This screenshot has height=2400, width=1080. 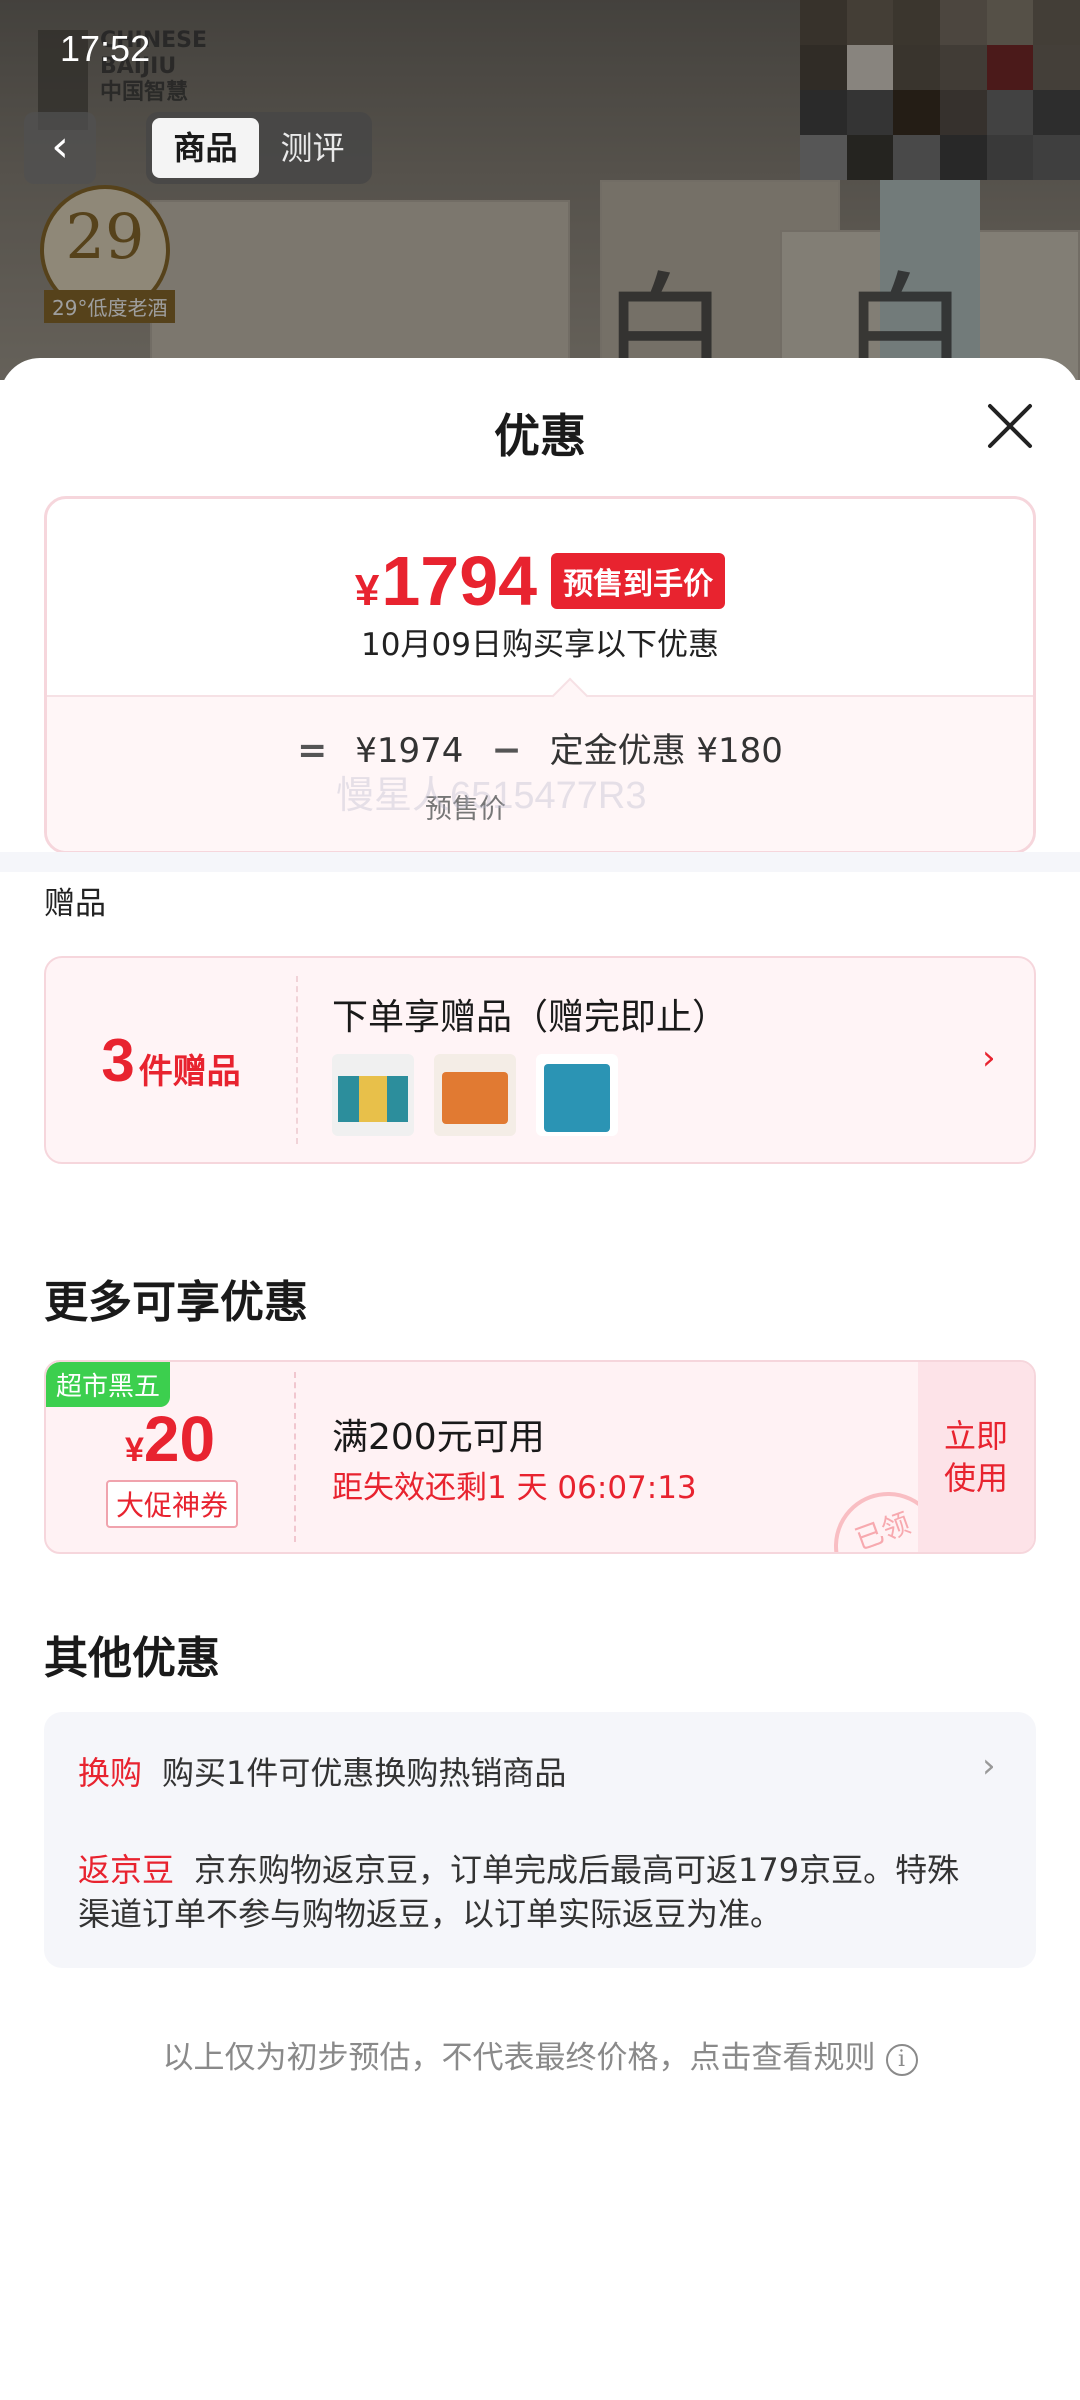 What do you see at coordinates (540, 862) in the screenshot?
I see `section-divider` at bounding box center [540, 862].